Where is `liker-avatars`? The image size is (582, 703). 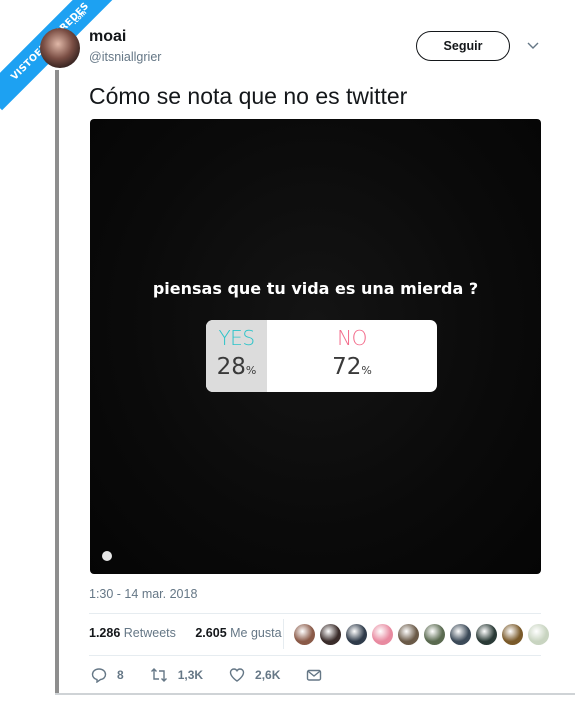 liker-avatars is located at coordinates (424, 634).